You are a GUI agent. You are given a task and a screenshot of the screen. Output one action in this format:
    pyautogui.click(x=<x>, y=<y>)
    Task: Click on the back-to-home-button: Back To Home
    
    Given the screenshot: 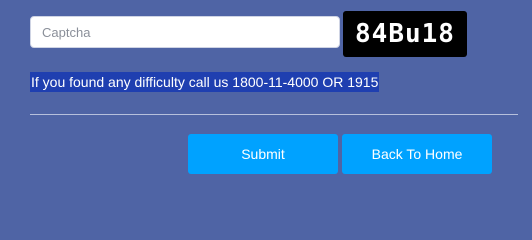 What is the action you would take?
    pyautogui.click(x=417, y=154)
    